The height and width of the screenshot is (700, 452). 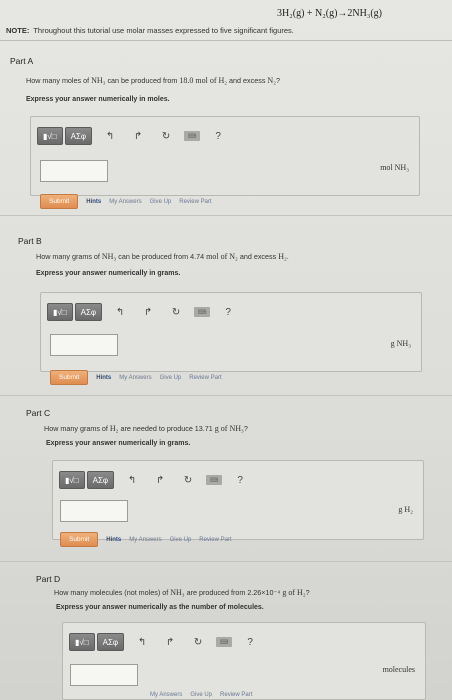 I want to click on chem-formula: 18.0 mol of H₂, so click(x=203, y=80).